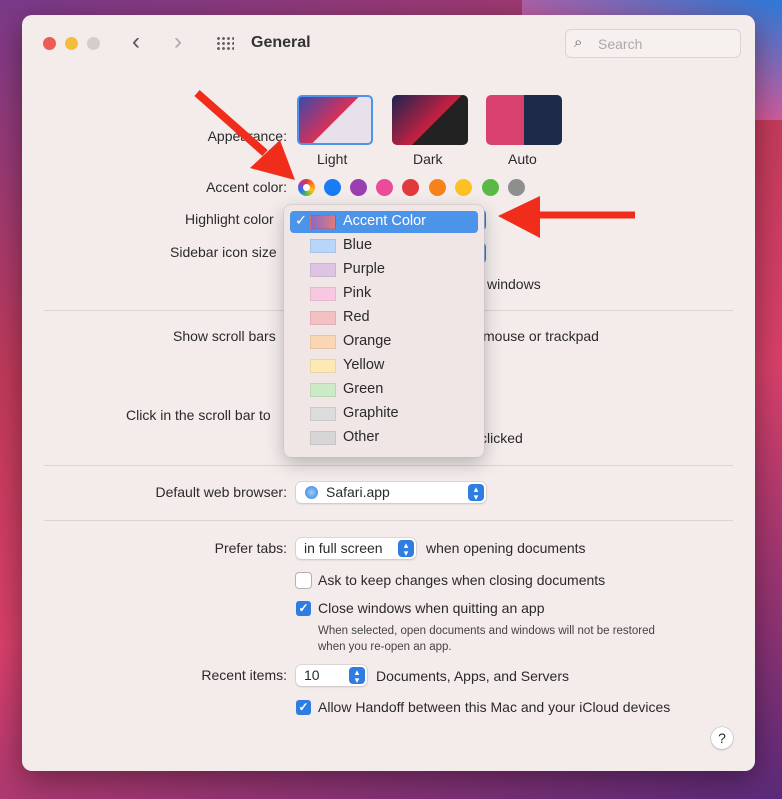 Image resolution: width=782 pixels, height=799 pixels. I want to click on red-arrow-highlight-icon, so click(566, 217).